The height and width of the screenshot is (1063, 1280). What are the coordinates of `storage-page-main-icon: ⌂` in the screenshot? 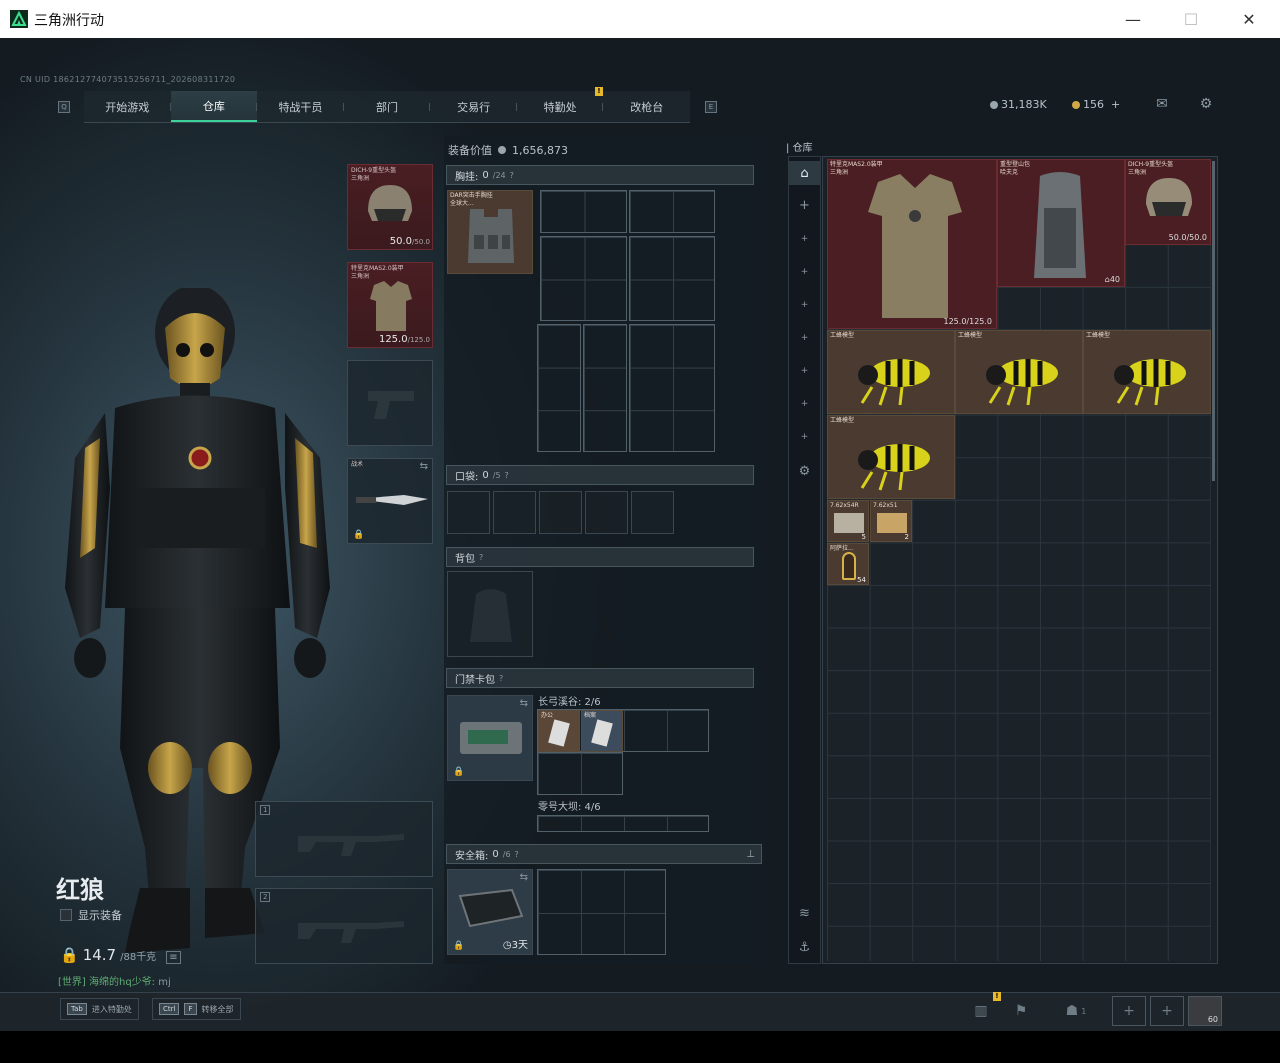 It's located at (804, 173).